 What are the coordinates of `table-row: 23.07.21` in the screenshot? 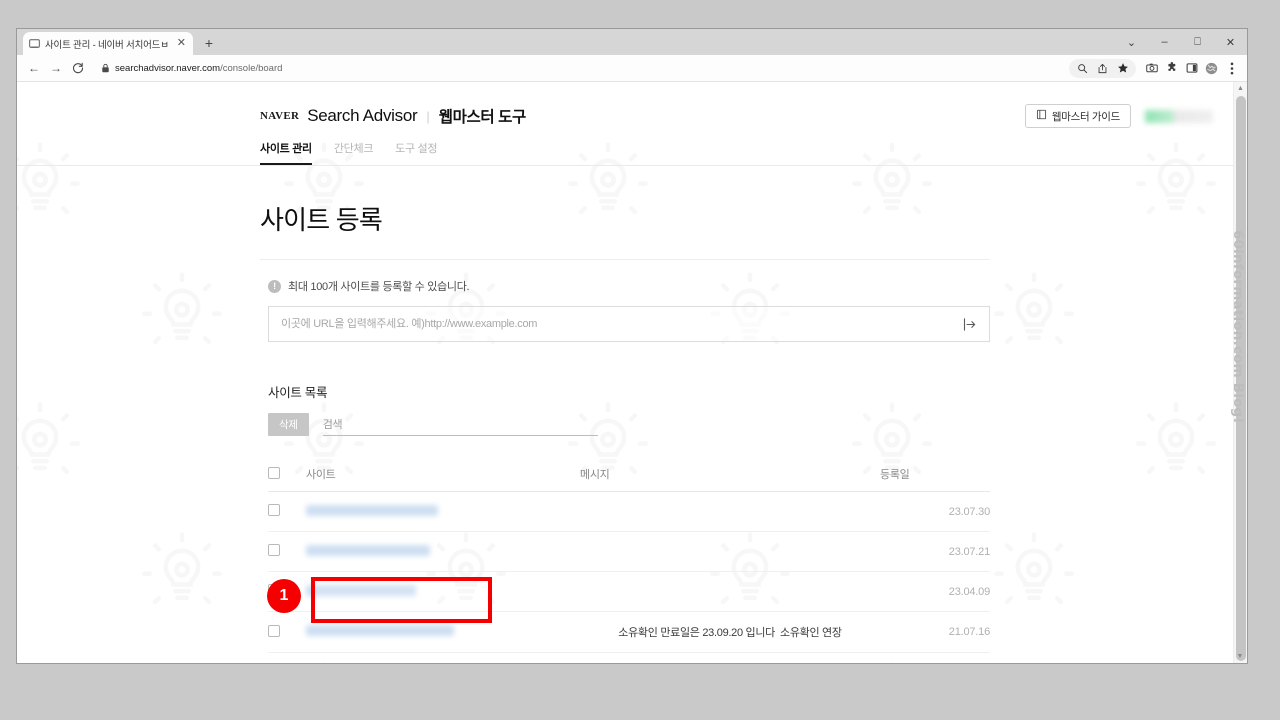 It's located at (629, 551).